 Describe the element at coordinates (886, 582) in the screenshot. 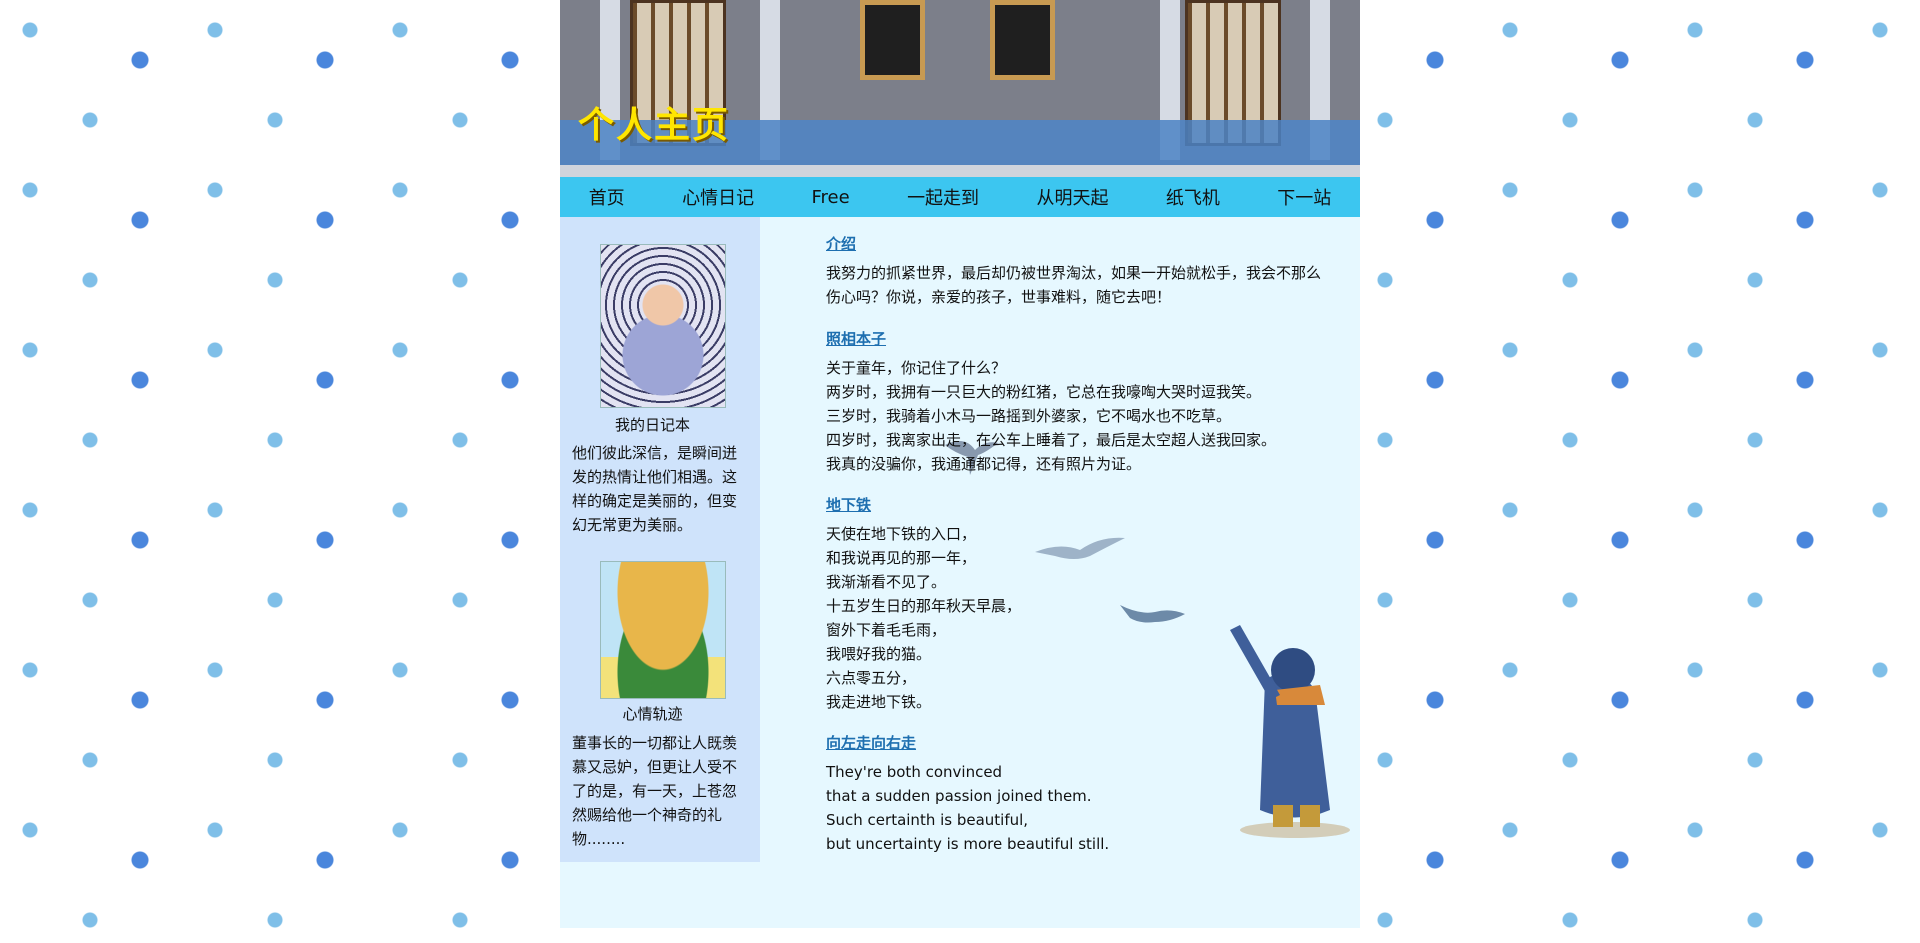

I see `text-line: 我渐渐看不见了。` at that location.